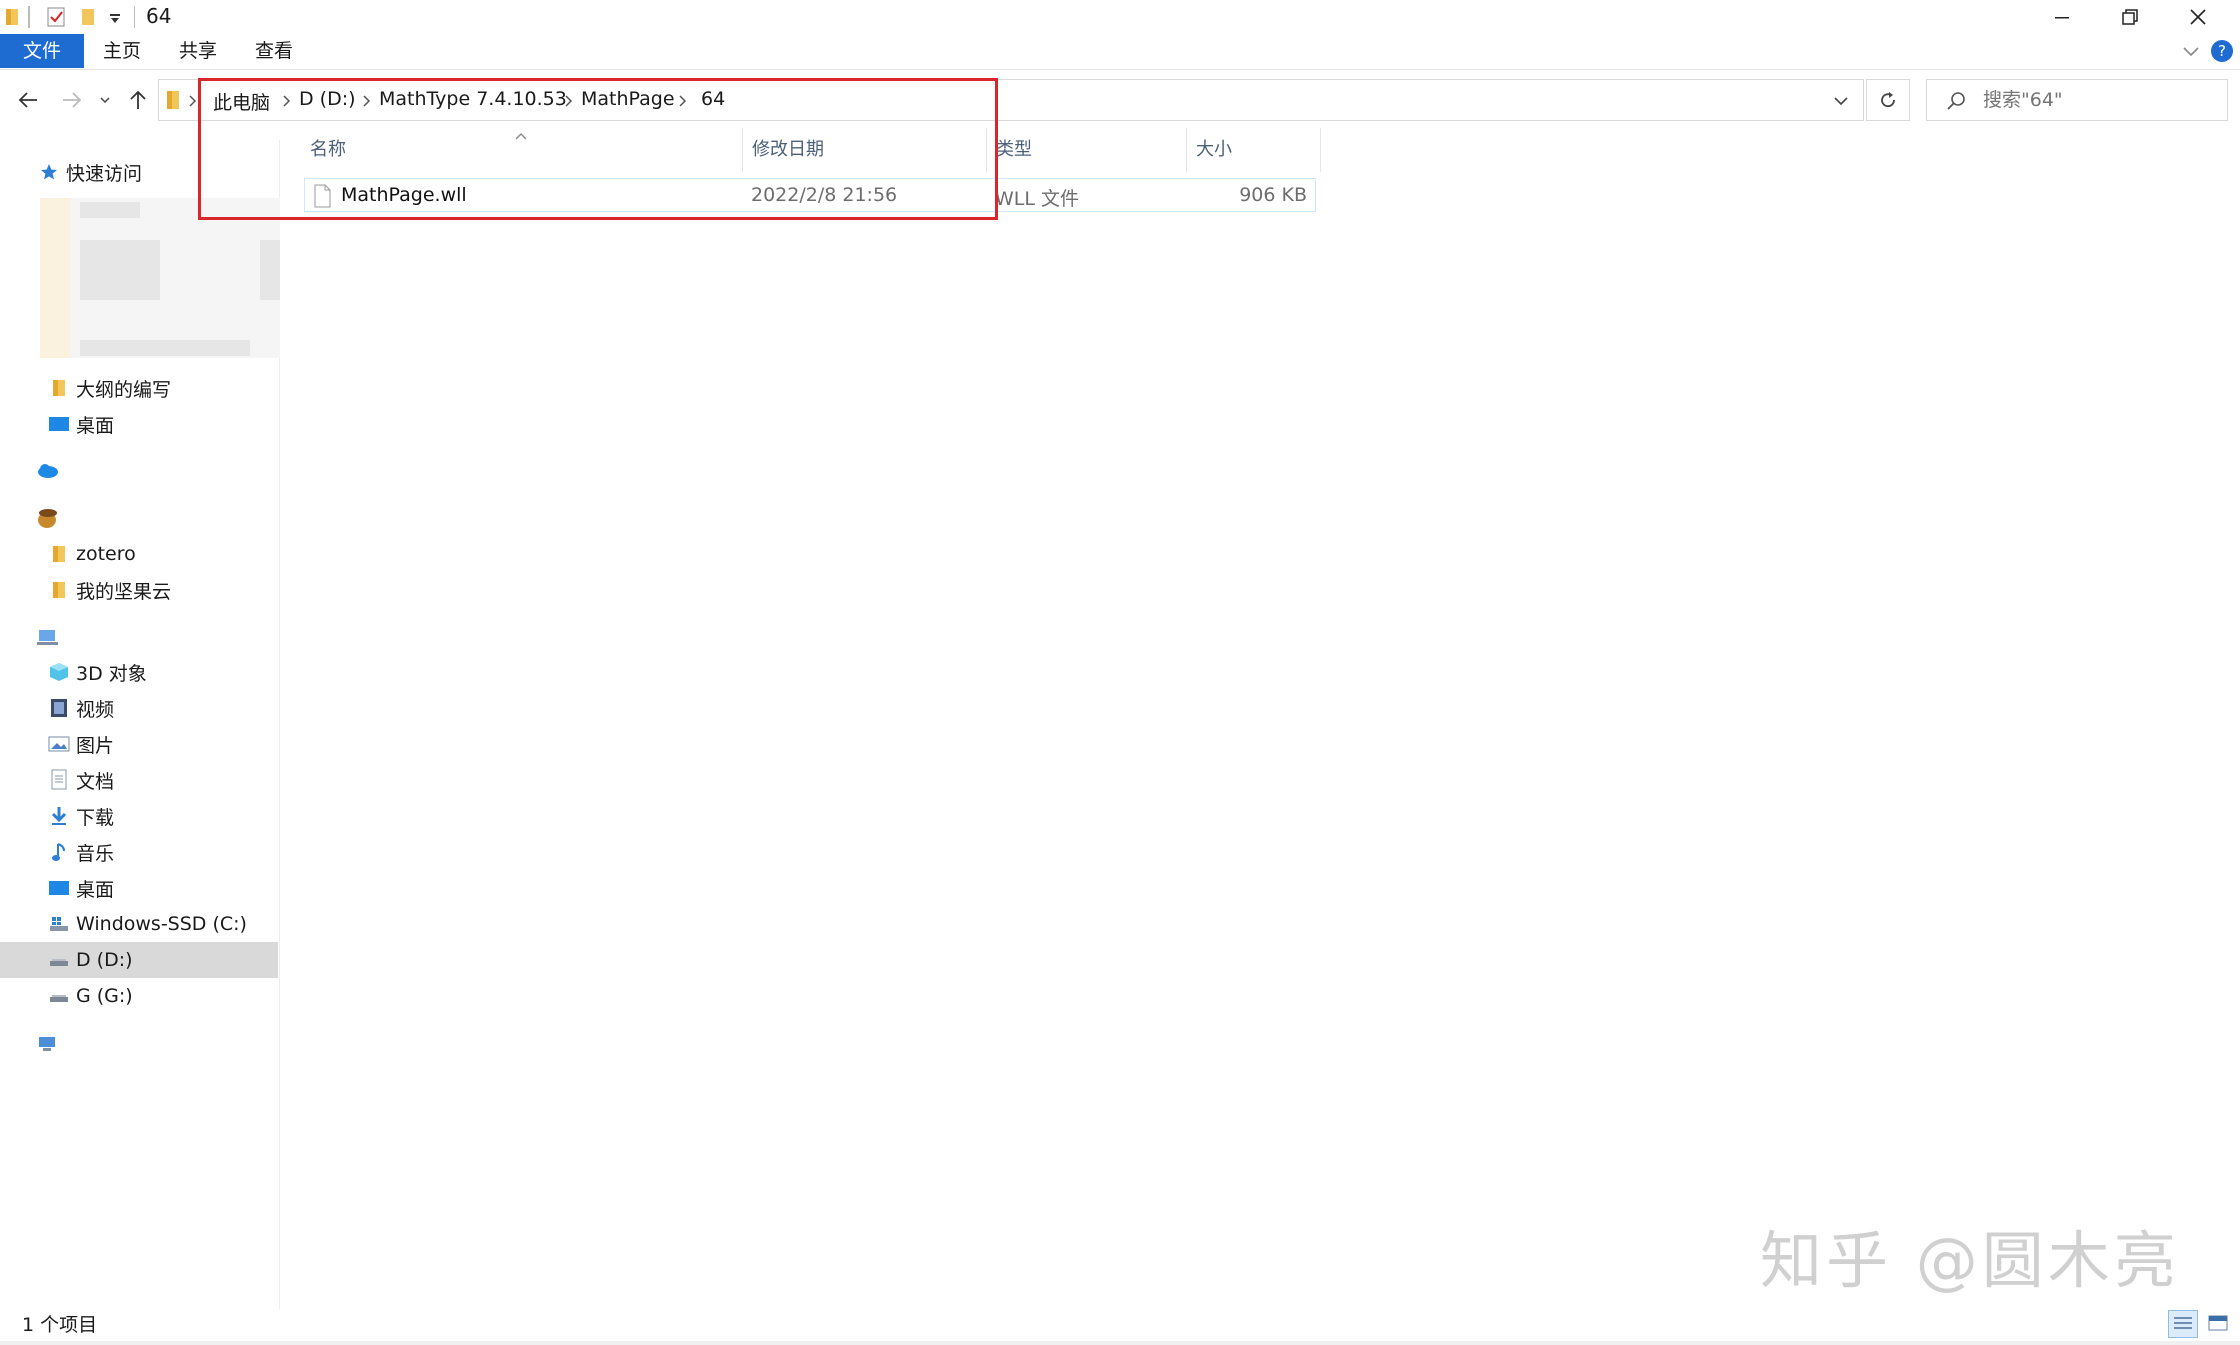 The height and width of the screenshot is (1345, 2240). Describe the element at coordinates (161, 924) in the screenshot. I see `sidebar-item-label: Windows-SSD (C:)` at that location.